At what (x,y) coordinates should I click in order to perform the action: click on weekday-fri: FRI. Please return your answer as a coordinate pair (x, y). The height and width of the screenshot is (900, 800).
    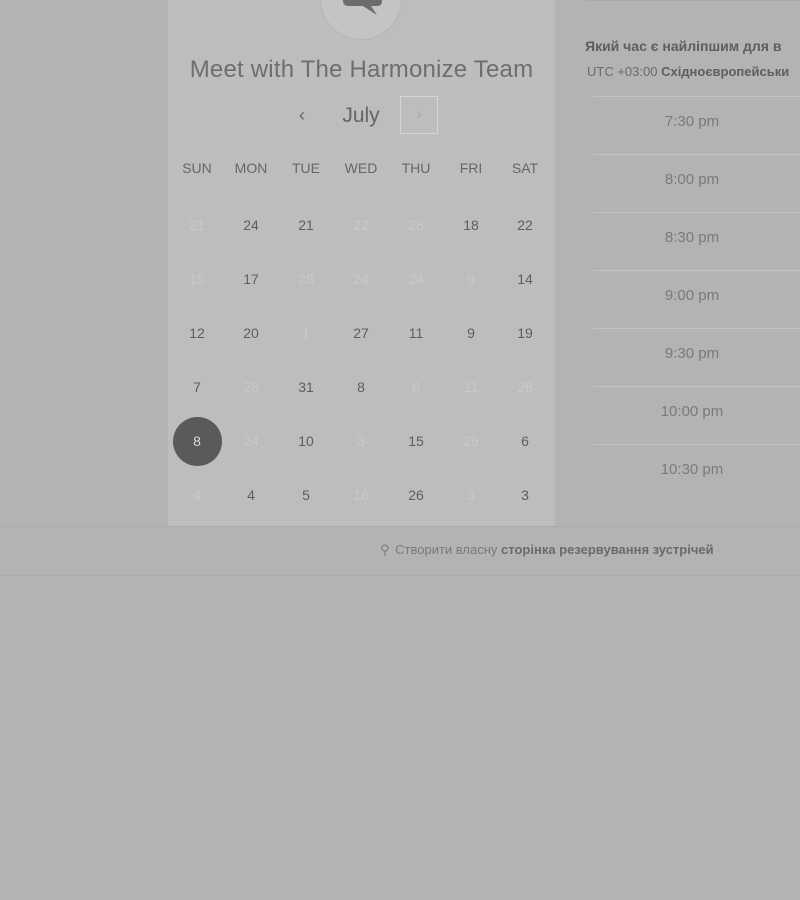
    Looking at the image, I should click on (471, 168).